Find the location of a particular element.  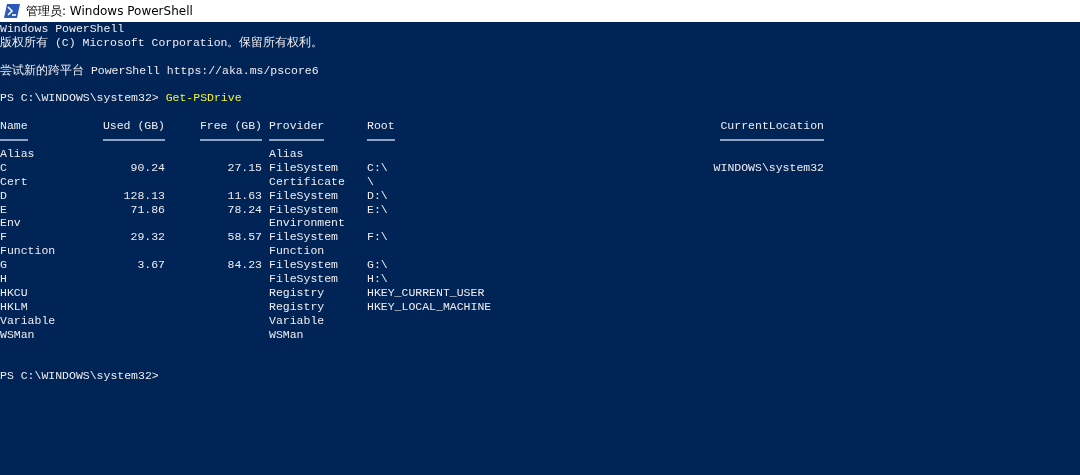

table-cell: D is located at coordinates (3, 195).